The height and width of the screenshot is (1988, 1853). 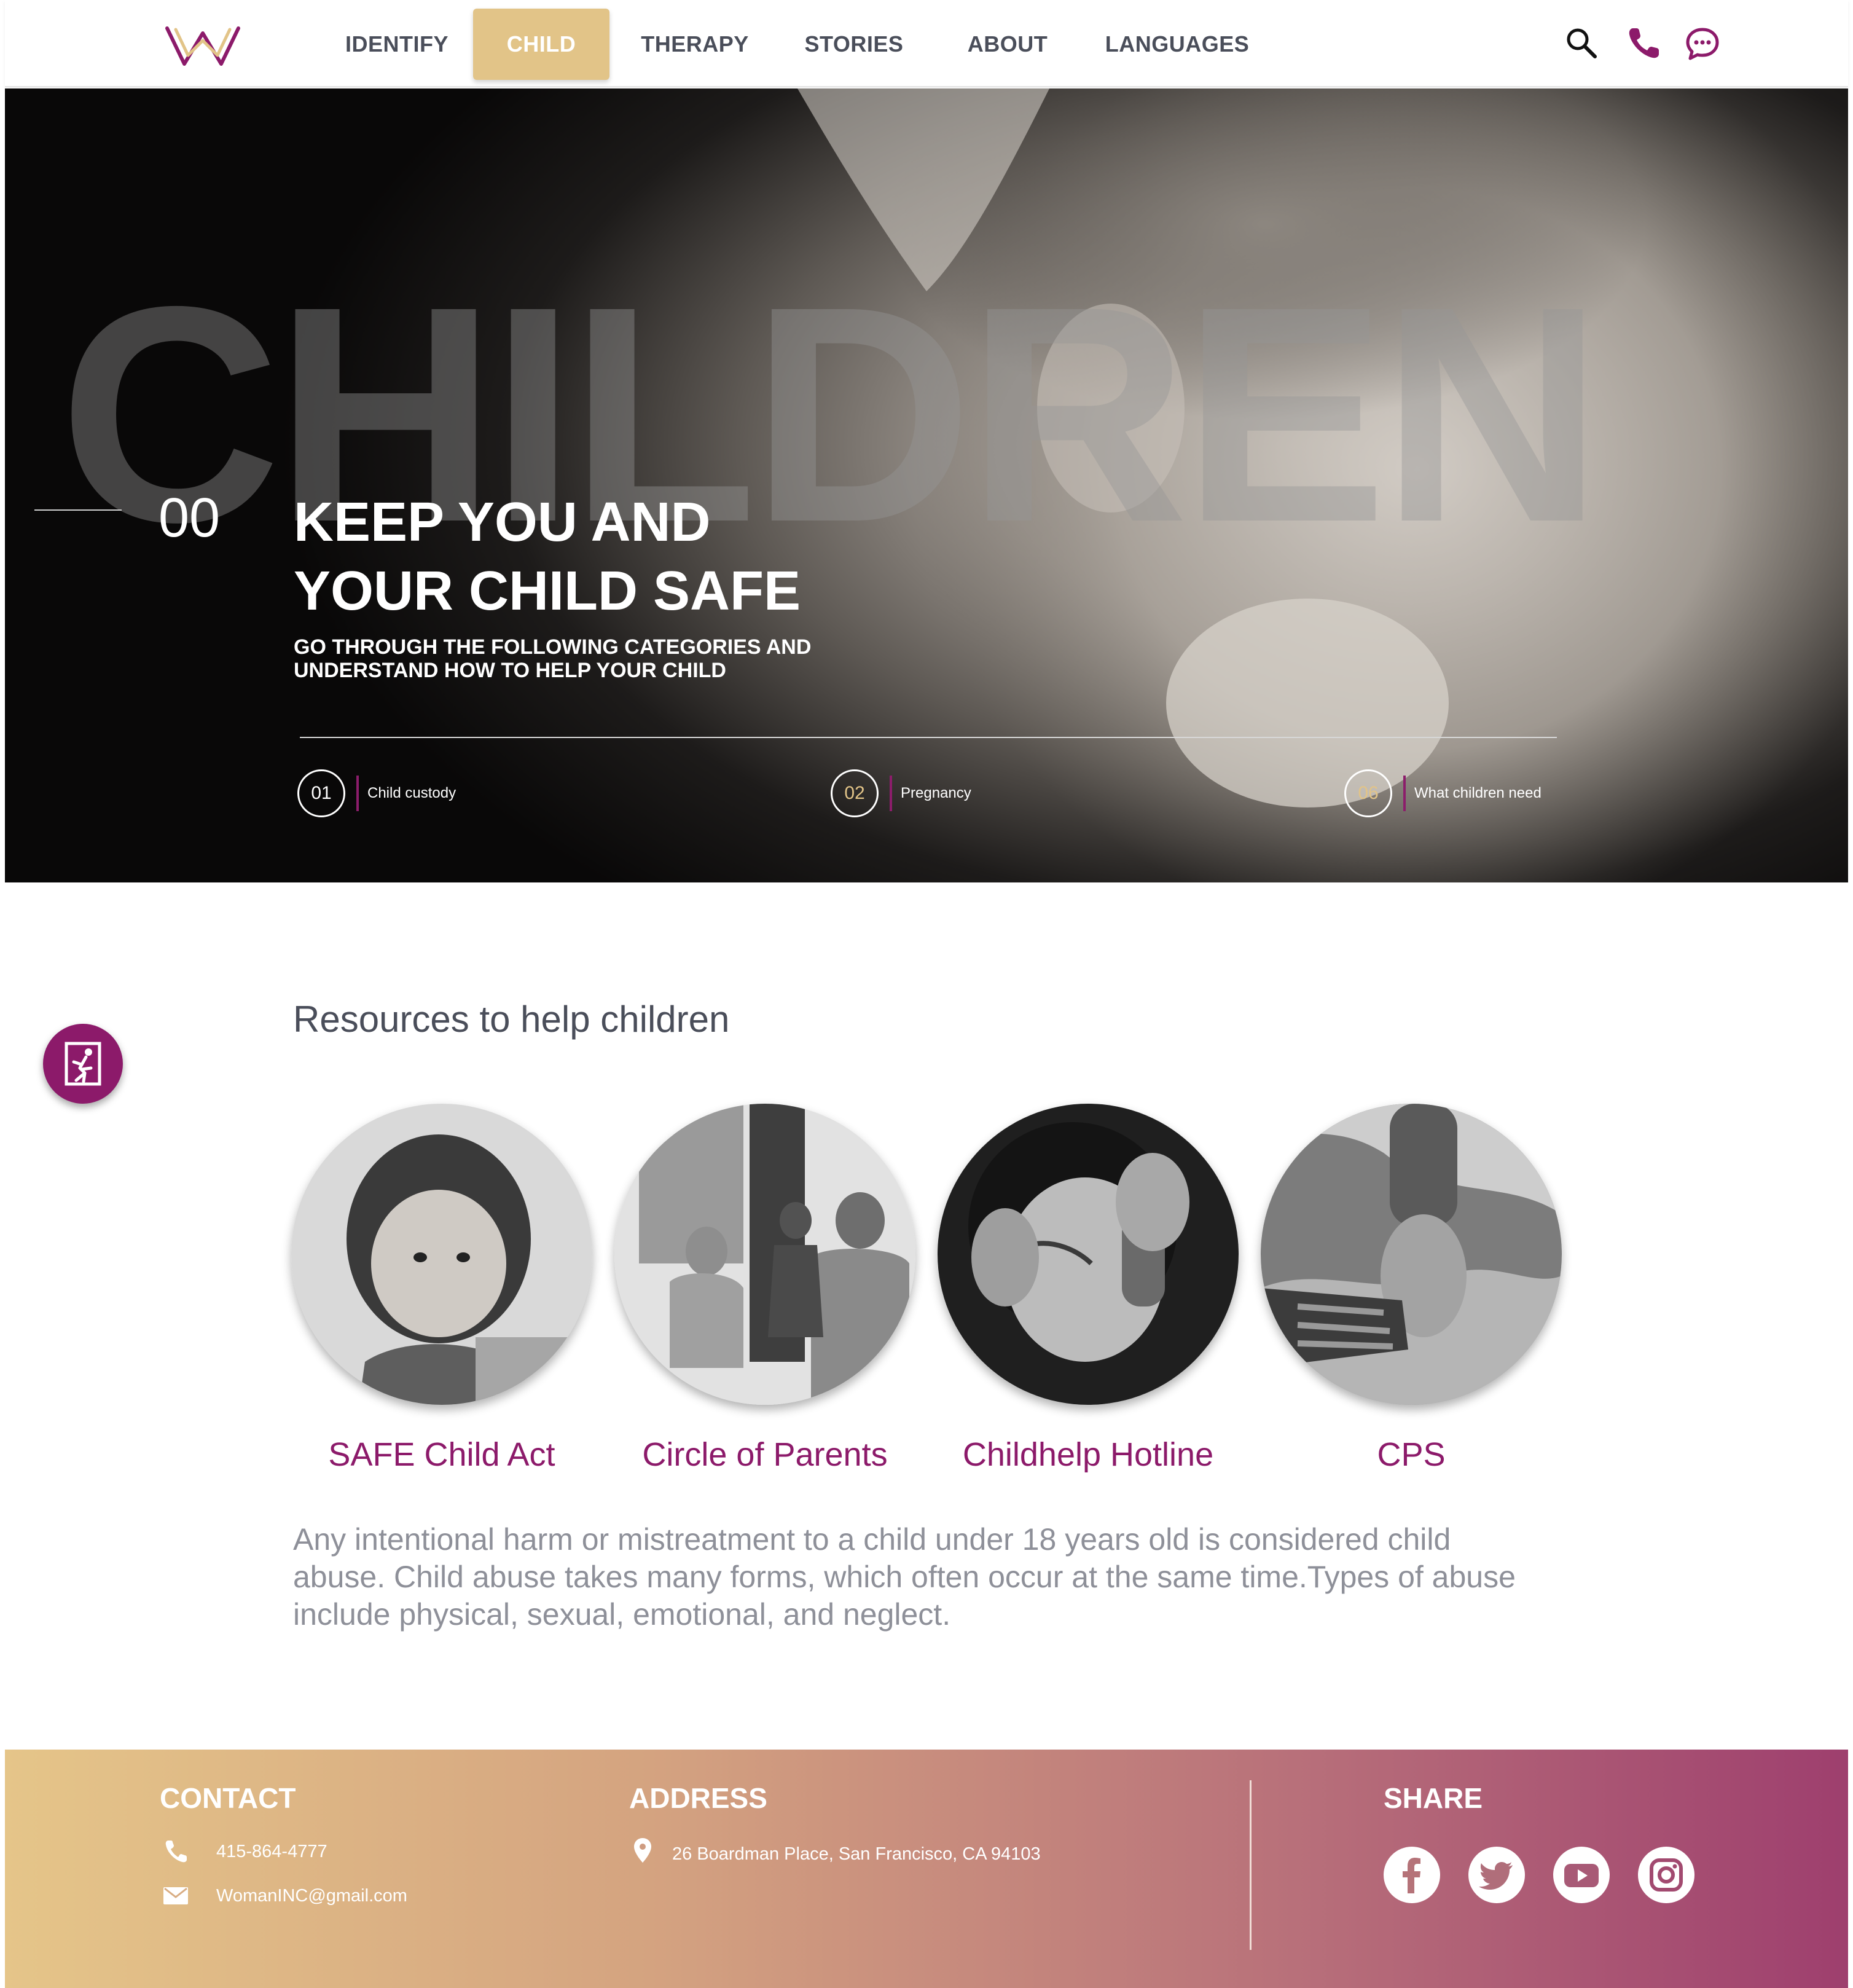 What do you see at coordinates (1478, 793) in the screenshot?
I see `category-label: What children need` at bounding box center [1478, 793].